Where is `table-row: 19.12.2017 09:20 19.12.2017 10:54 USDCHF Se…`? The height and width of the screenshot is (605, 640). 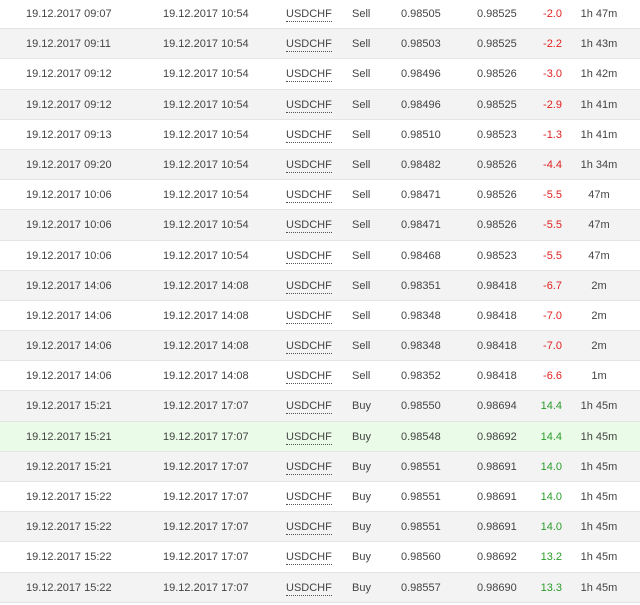 table-row: 19.12.2017 09:20 19.12.2017 10:54 USDCHF Se… is located at coordinates (320, 165).